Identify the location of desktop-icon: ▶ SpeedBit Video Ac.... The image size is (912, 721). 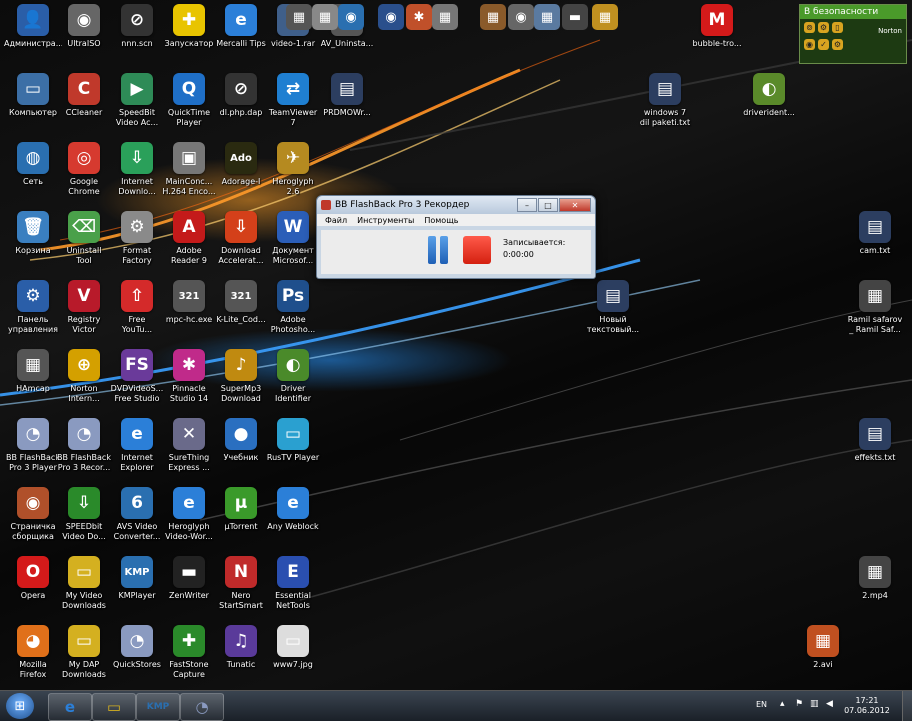
(137, 100).